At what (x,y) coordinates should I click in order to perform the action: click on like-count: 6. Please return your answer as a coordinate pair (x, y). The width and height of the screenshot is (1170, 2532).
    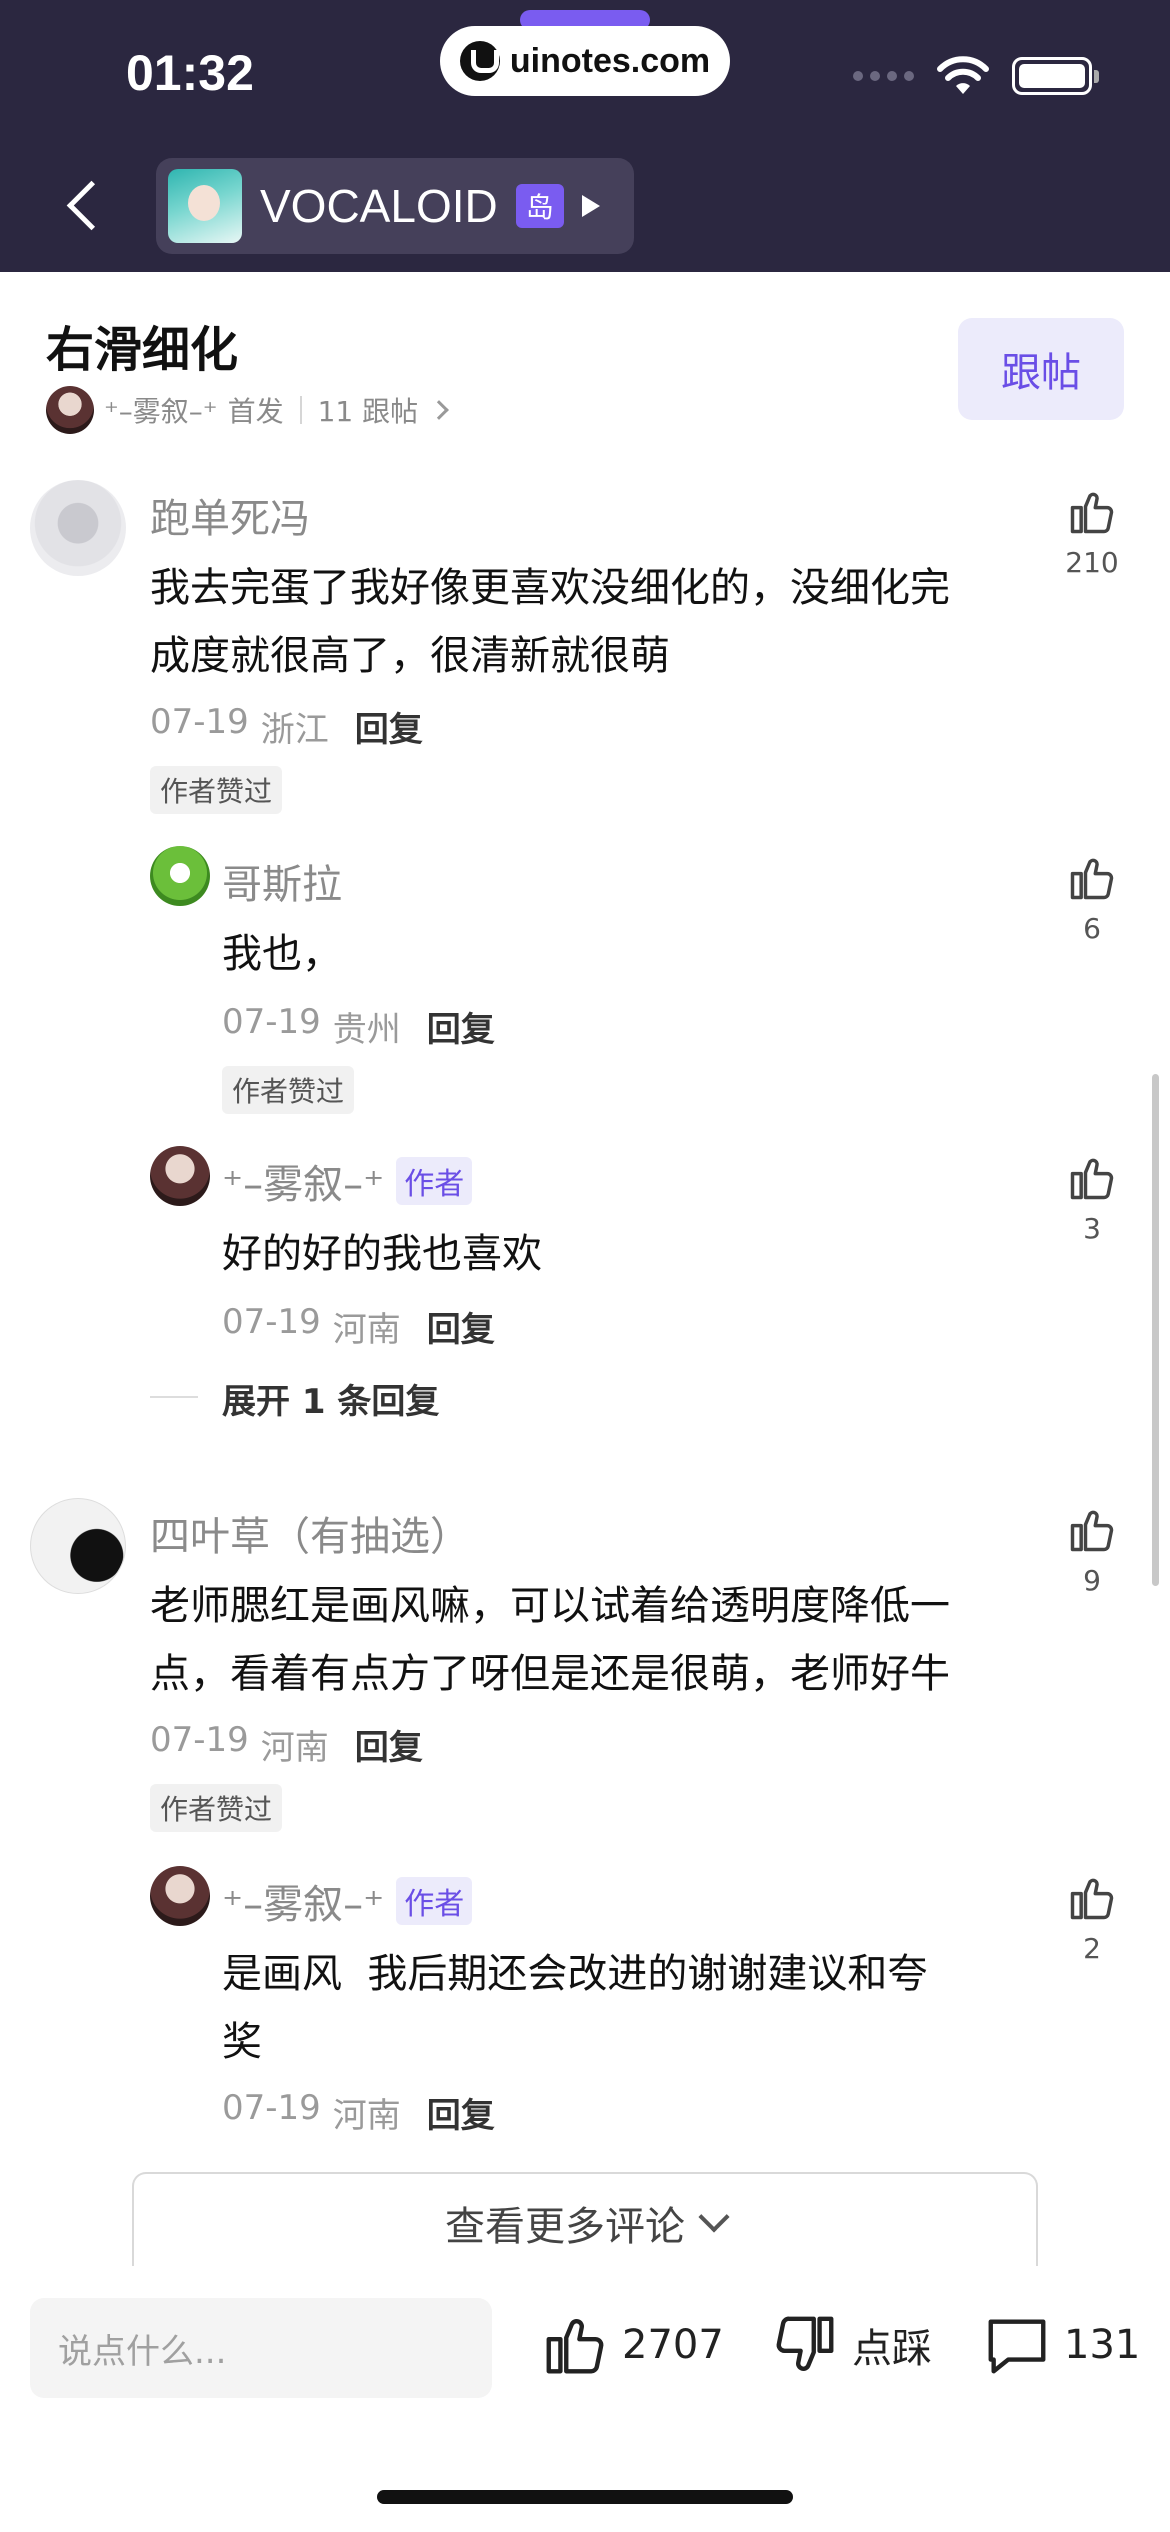
    Looking at the image, I should click on (1092, 928).